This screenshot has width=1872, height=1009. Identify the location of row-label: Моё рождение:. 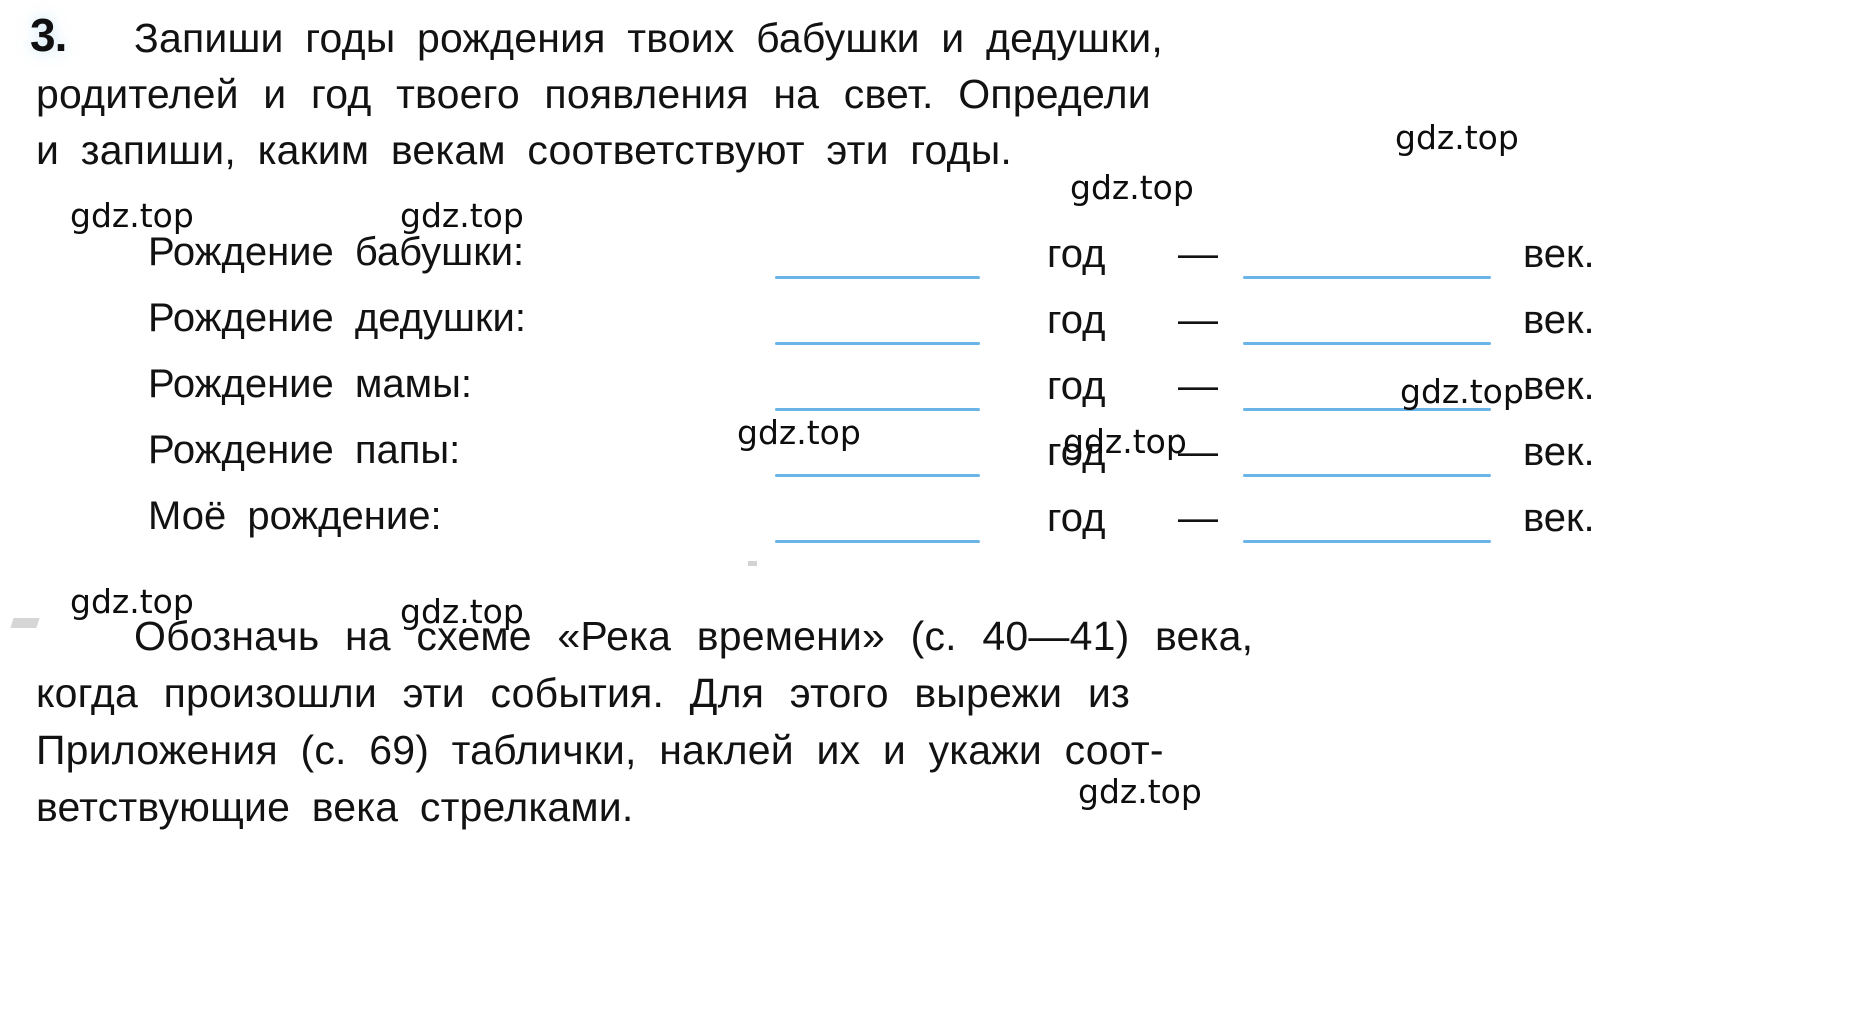
(295, 516).